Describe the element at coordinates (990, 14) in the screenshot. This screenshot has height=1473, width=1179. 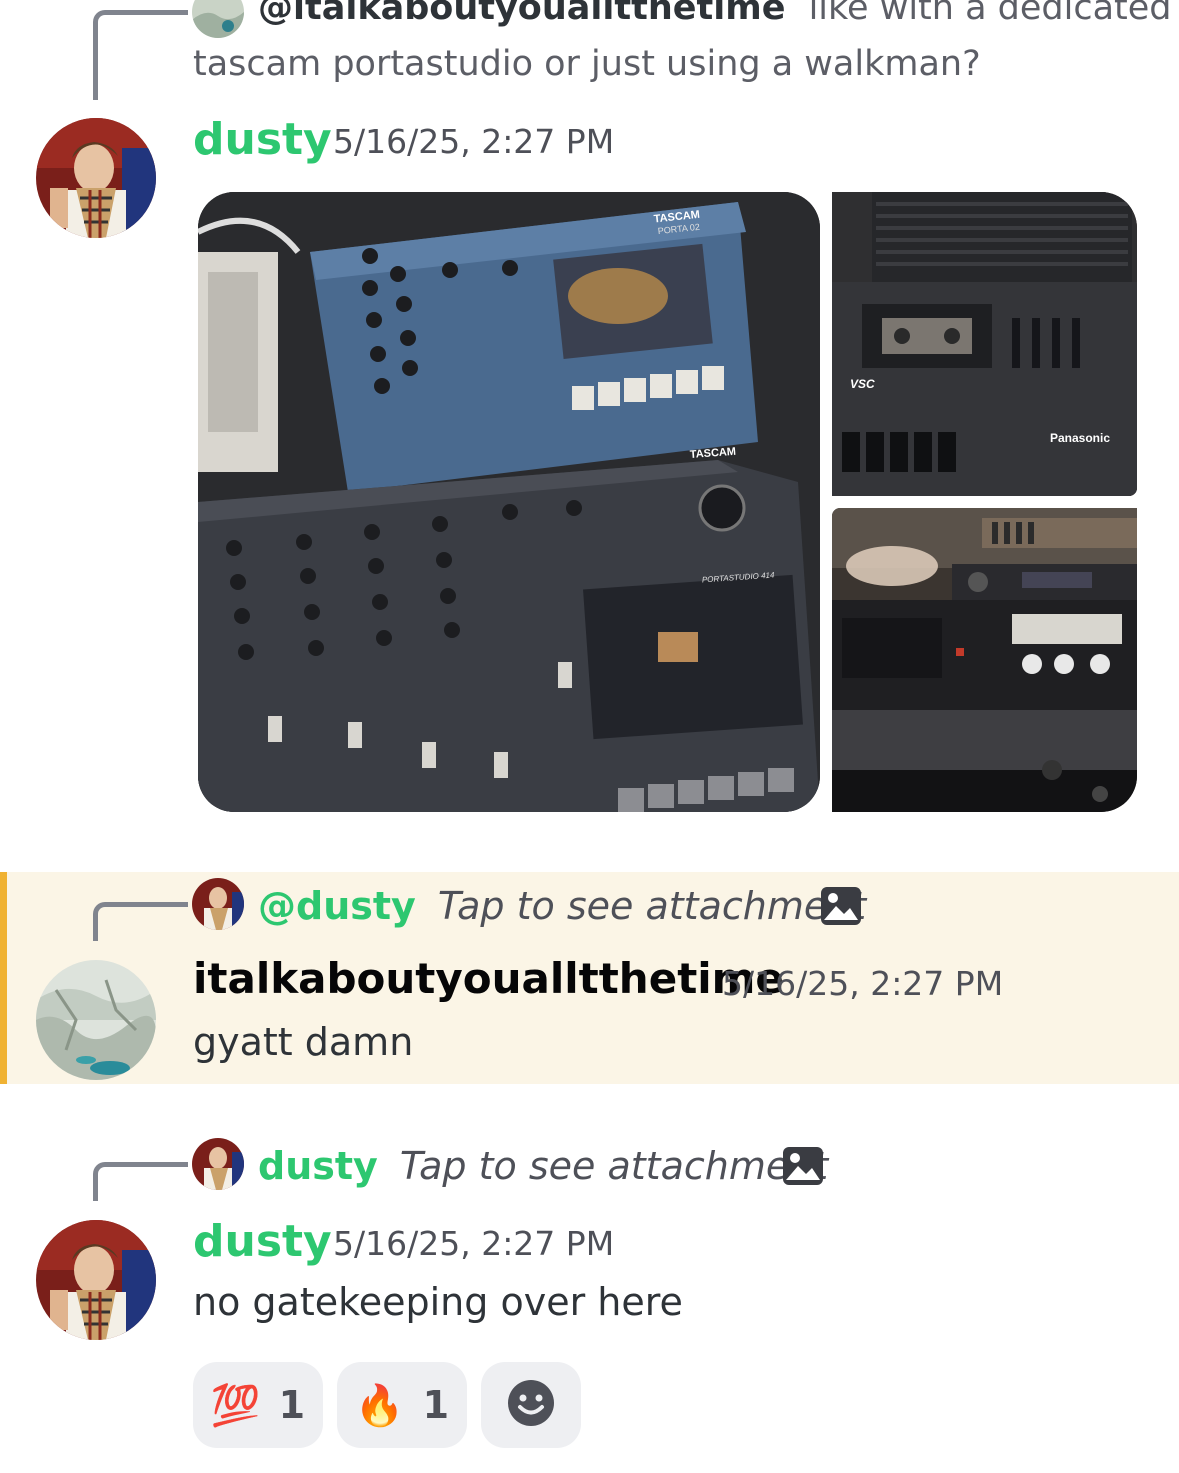
I see `reply-text: like with a dedicated` at that location.